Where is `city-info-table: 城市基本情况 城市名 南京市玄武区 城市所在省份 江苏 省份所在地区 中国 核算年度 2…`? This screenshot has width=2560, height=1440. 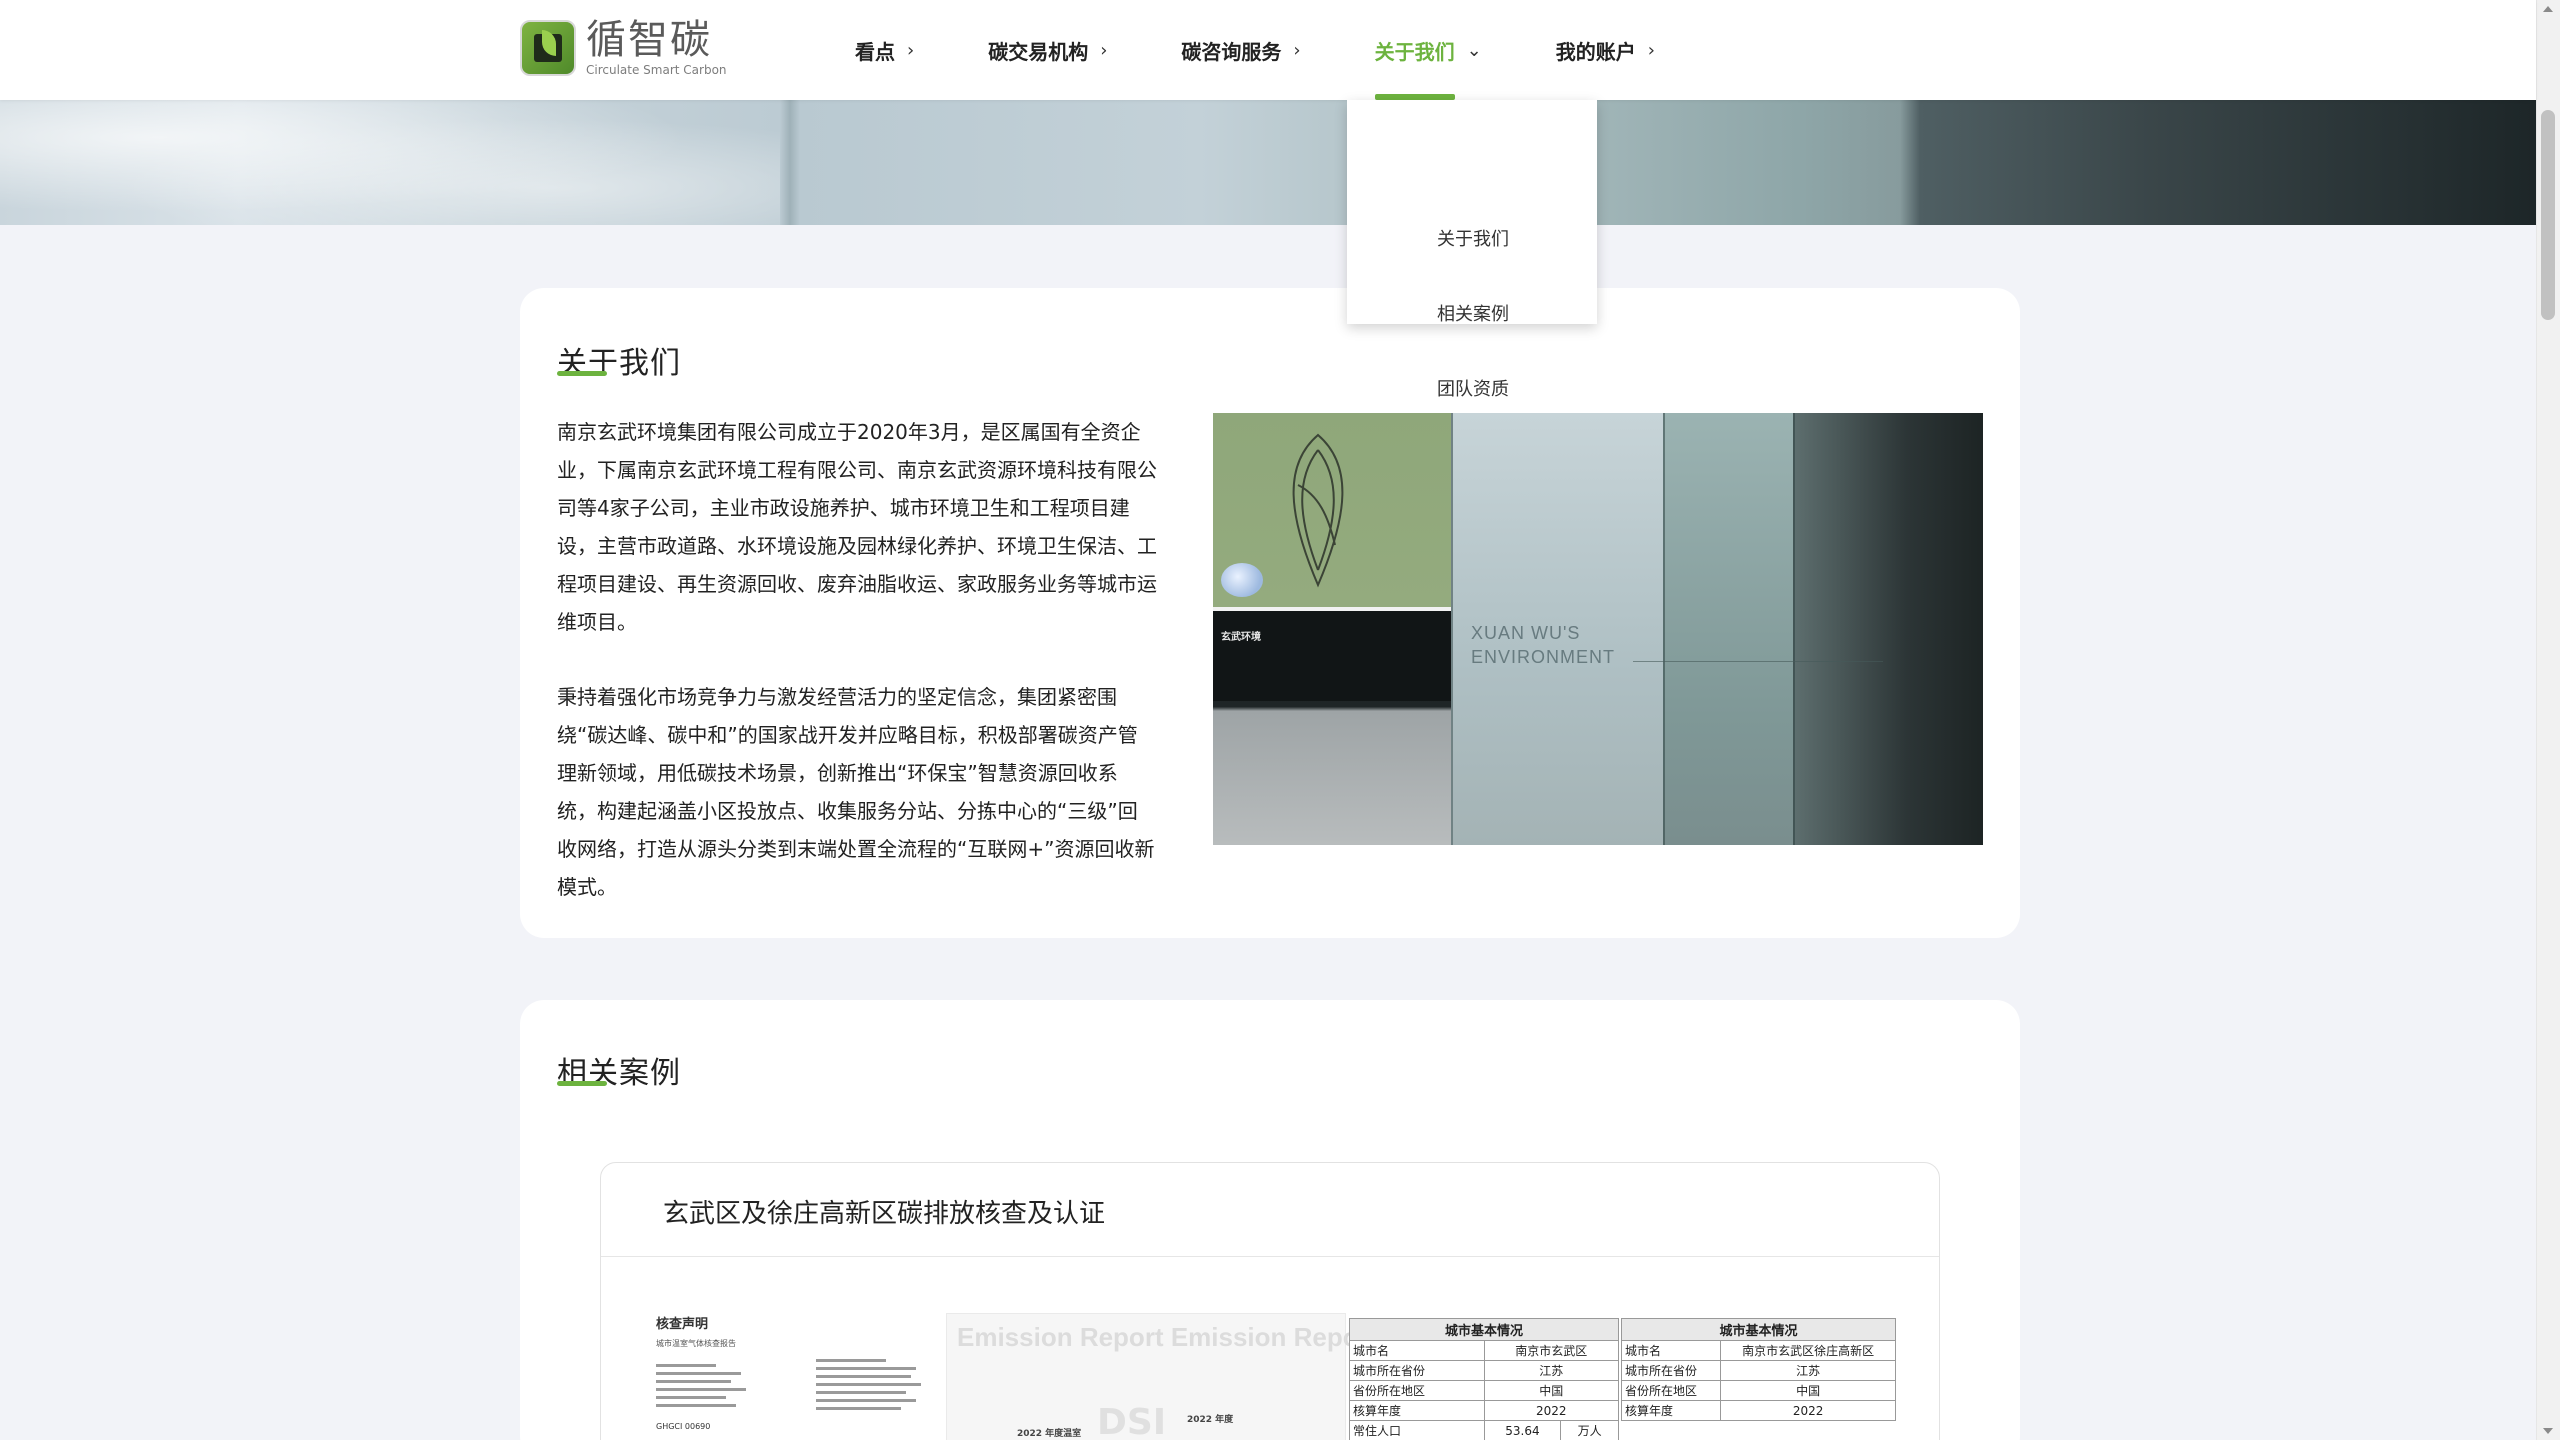
city-info-table: 城市基本情况 城市名 南京市玄武区 城市所在省份 江苏 省份所在地区 中国 核算年度 2… is located at coordinates (1484, 1379).